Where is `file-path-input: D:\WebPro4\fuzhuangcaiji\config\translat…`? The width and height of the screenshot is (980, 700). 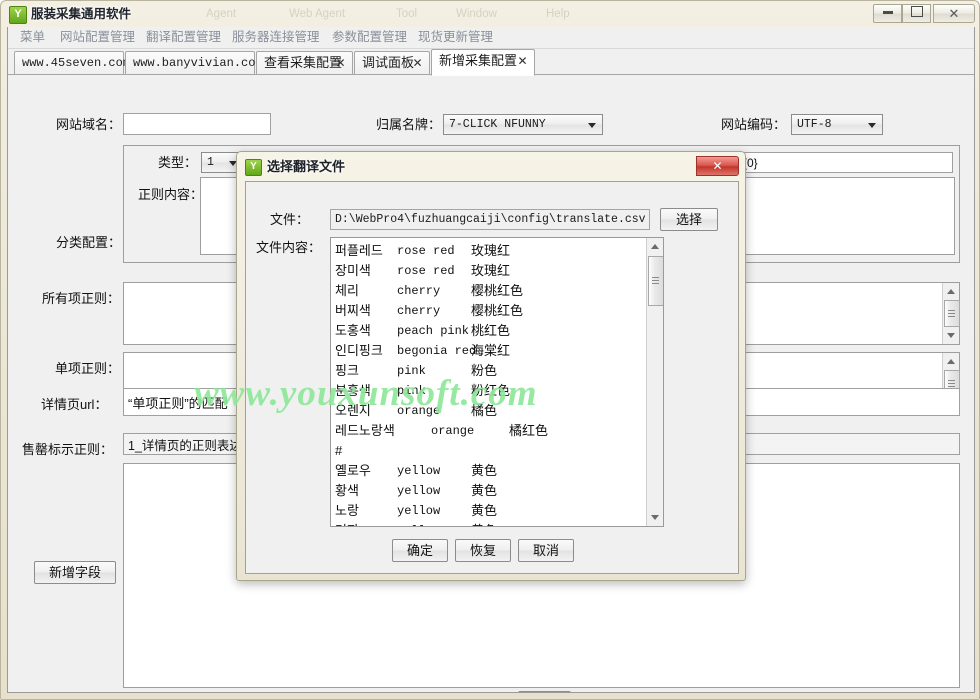
file-path-input: D:\WebPro4\fuzhuangcaiji\config\translat… is located at coordinates (490, 219).